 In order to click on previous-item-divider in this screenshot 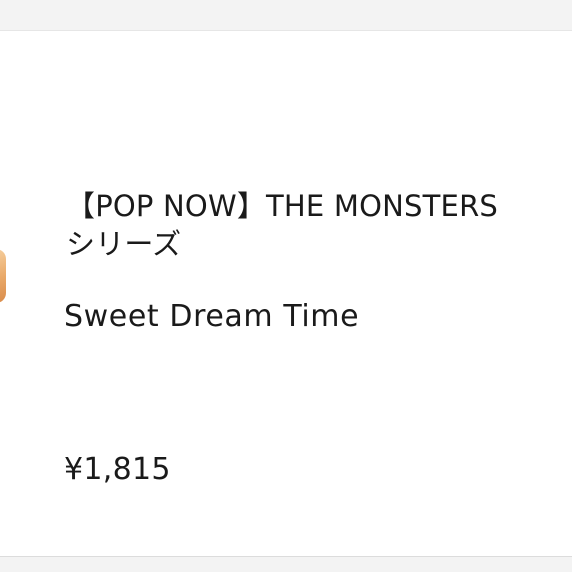, I will do `click(286, 15)`.